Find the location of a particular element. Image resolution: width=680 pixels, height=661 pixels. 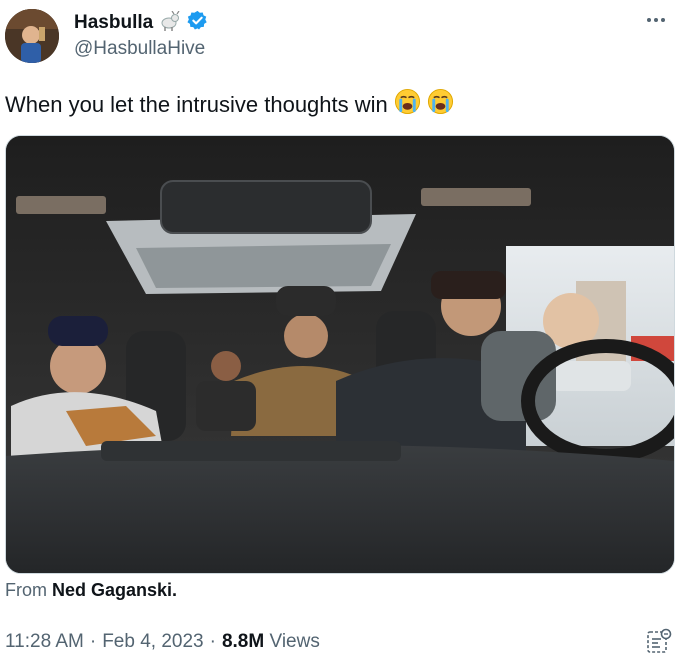

tweet-text: When you let the intrusive thoughts win is located at coordinates (229, 104).